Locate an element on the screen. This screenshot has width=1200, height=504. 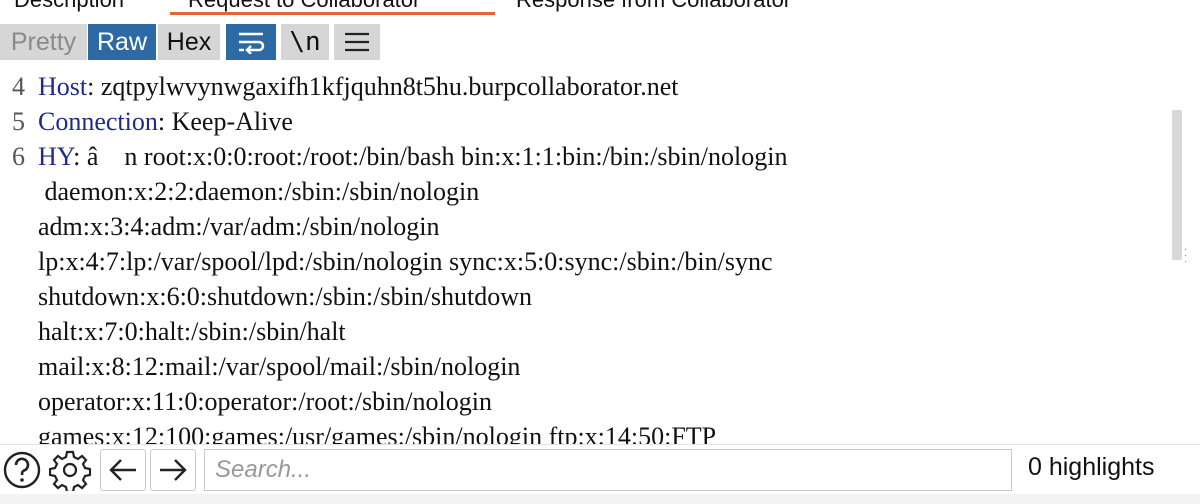
editor-line: Connection: Keep-Alive is located at coordinates (165, 122).